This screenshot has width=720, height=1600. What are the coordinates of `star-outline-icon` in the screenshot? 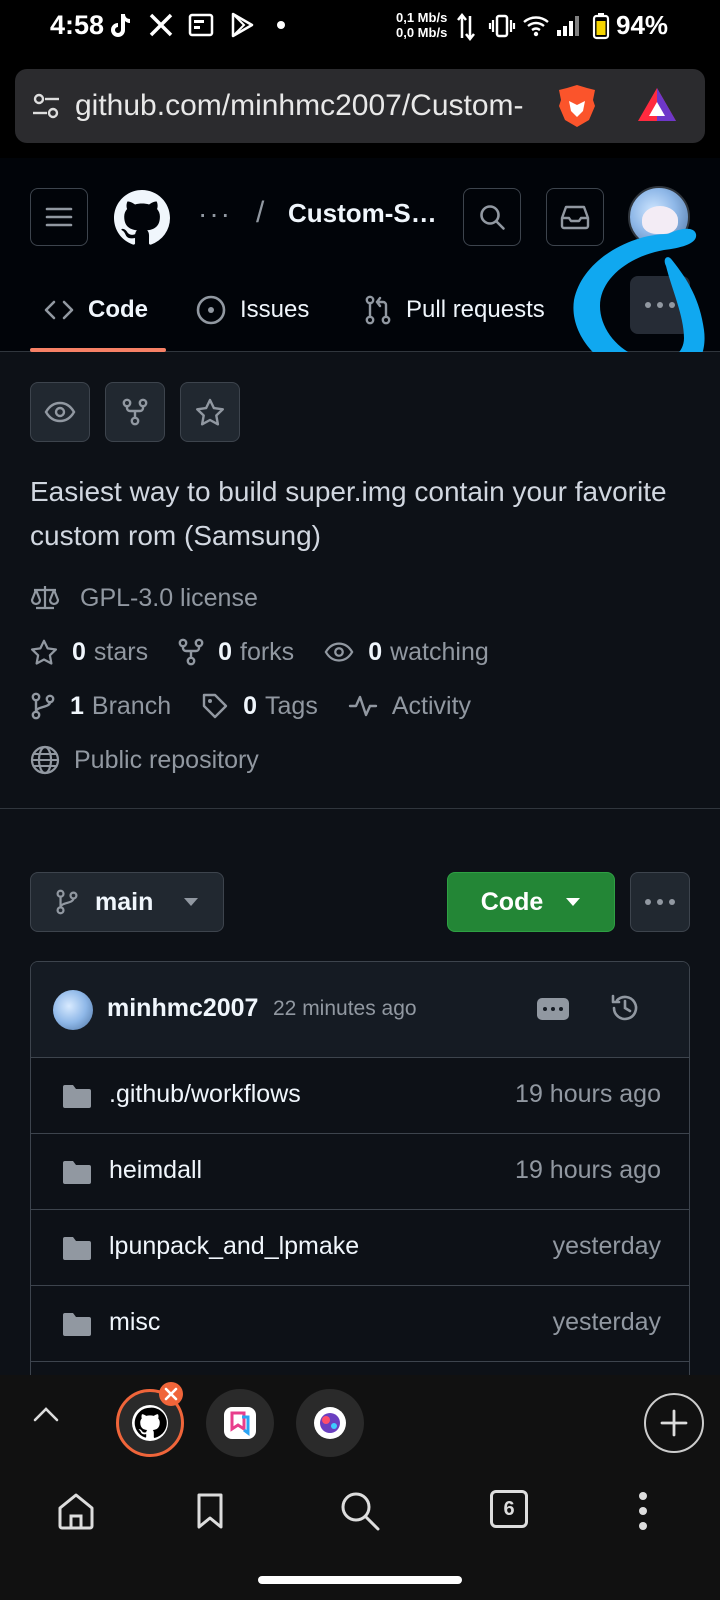 It's located at (44, 652).